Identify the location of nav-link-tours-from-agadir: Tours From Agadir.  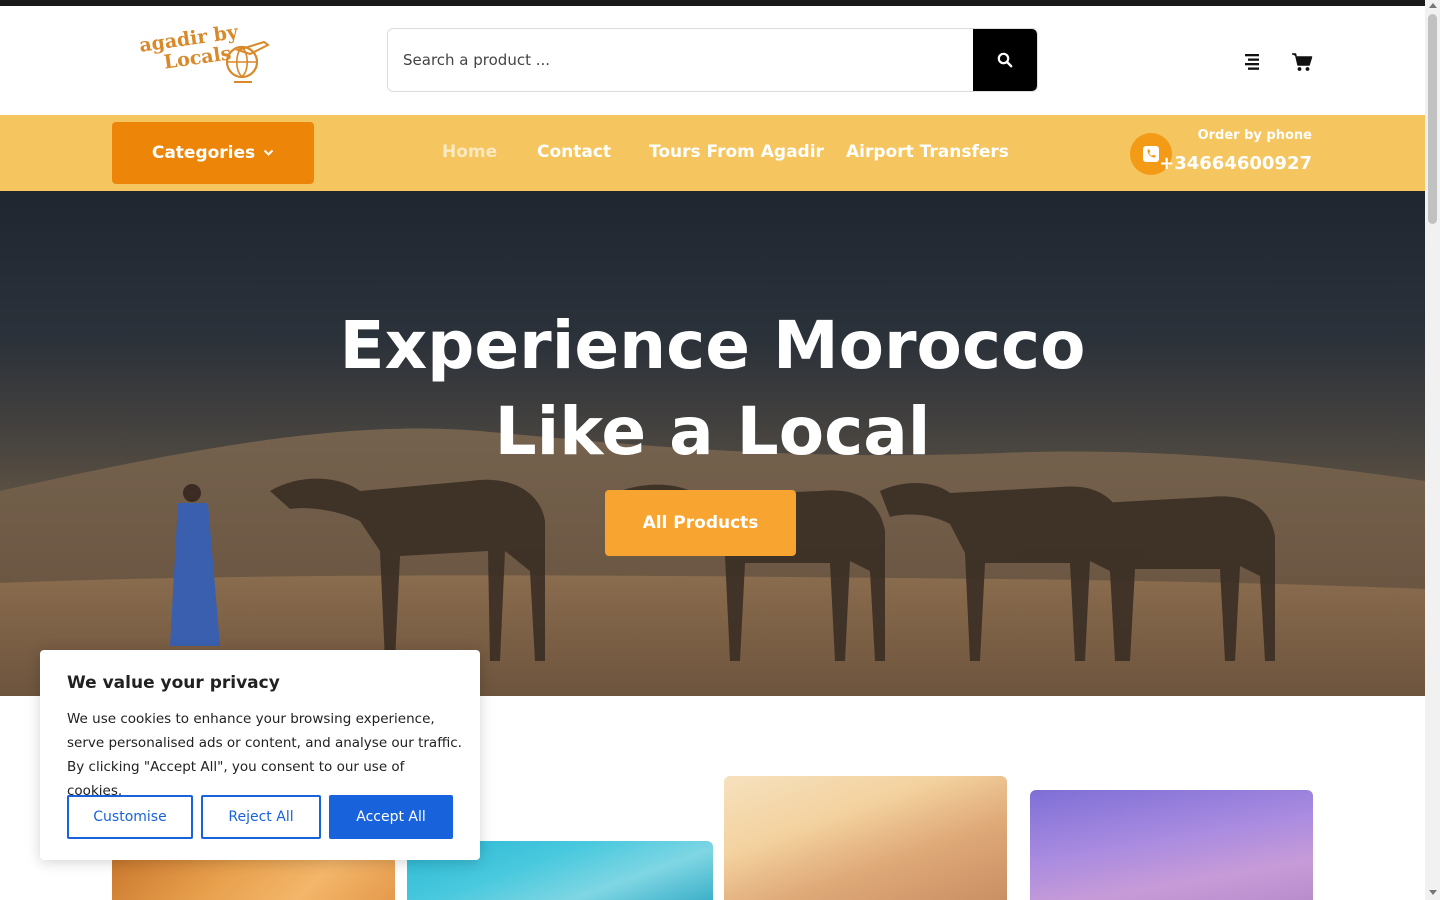
(736, 152).